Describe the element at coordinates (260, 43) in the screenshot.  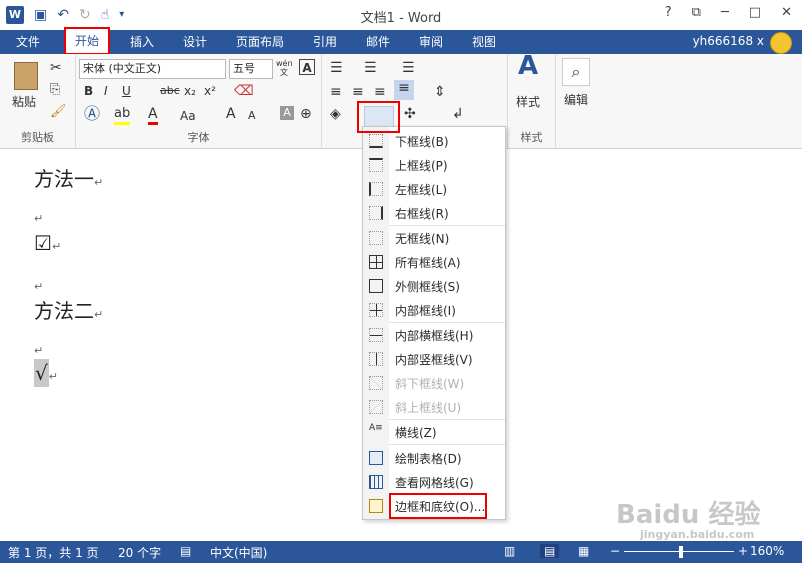
I see `tab-page-layout: 页面布局` at that location.